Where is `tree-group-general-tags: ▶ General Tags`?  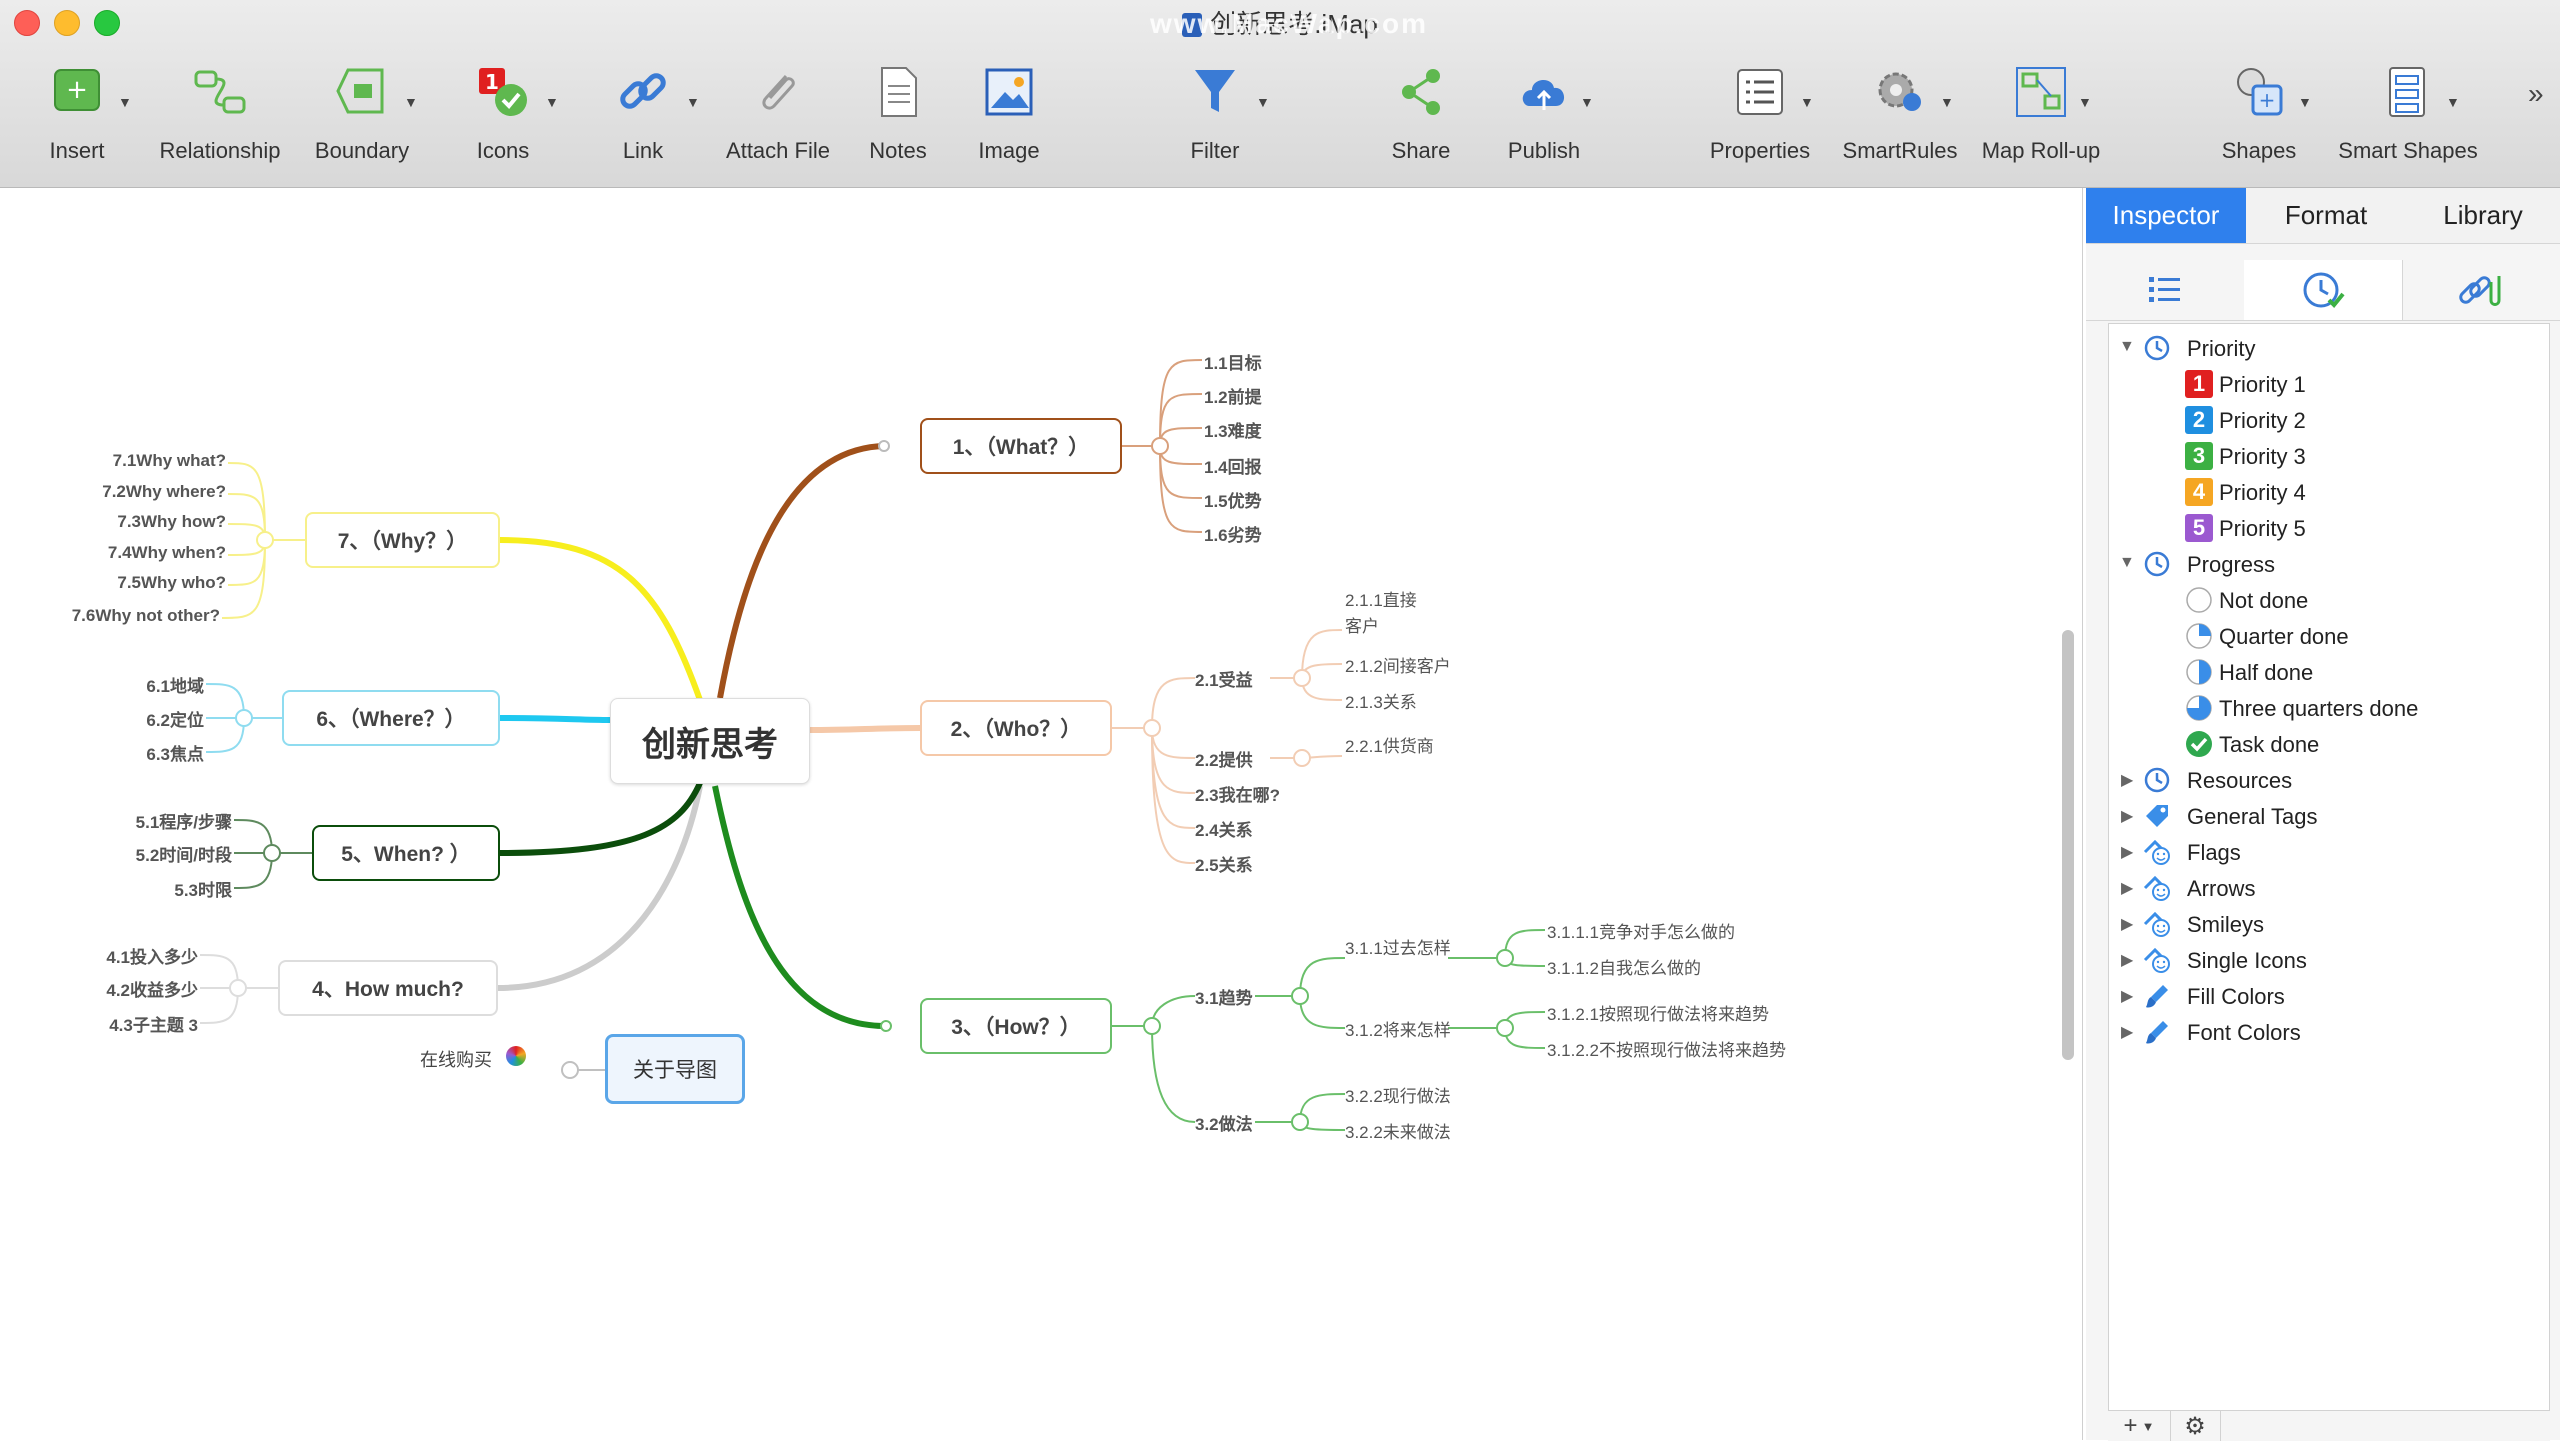
tree-group-general-tags: ▶ General Tags is located at coordinates (2328, 816).